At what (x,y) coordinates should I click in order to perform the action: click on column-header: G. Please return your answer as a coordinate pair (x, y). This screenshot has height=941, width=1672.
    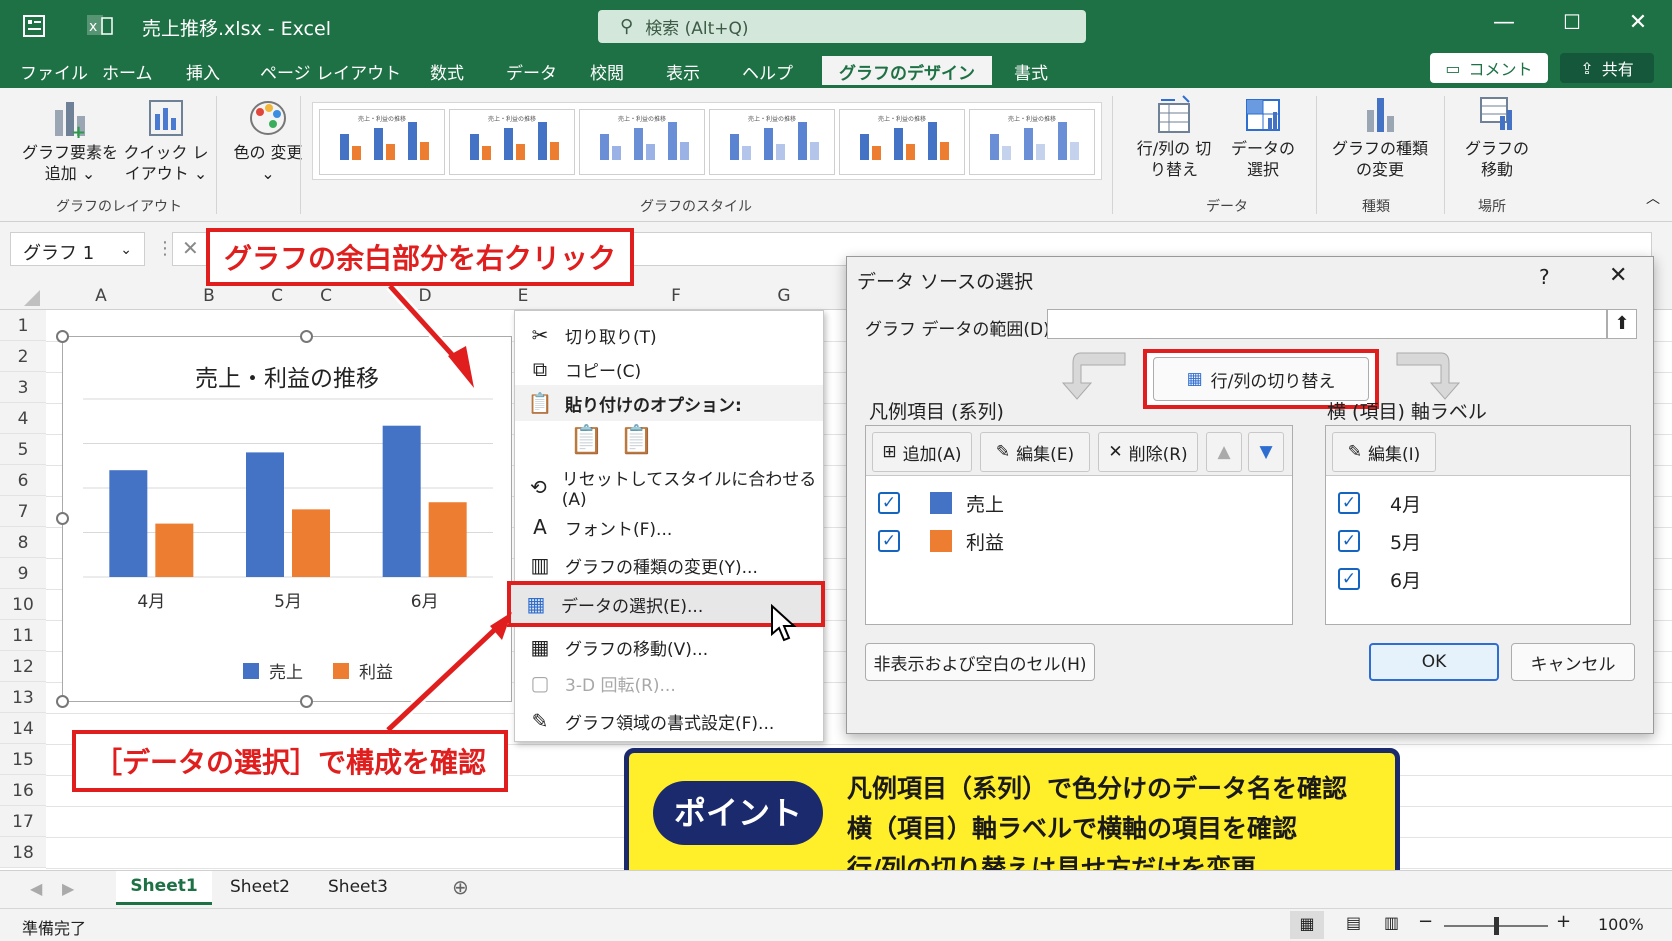
    Looking at the image, I should click on (784, 293).